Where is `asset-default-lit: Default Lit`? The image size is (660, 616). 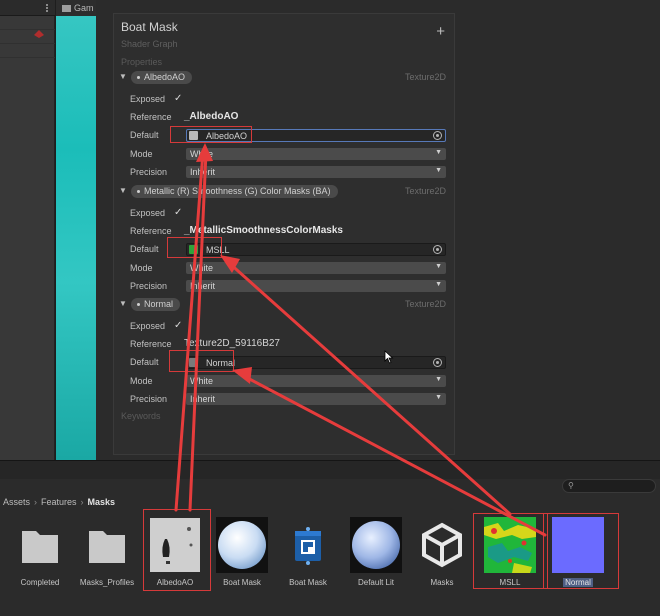 asset-default-lit: Default Lit is located at coordinates (376, 557).